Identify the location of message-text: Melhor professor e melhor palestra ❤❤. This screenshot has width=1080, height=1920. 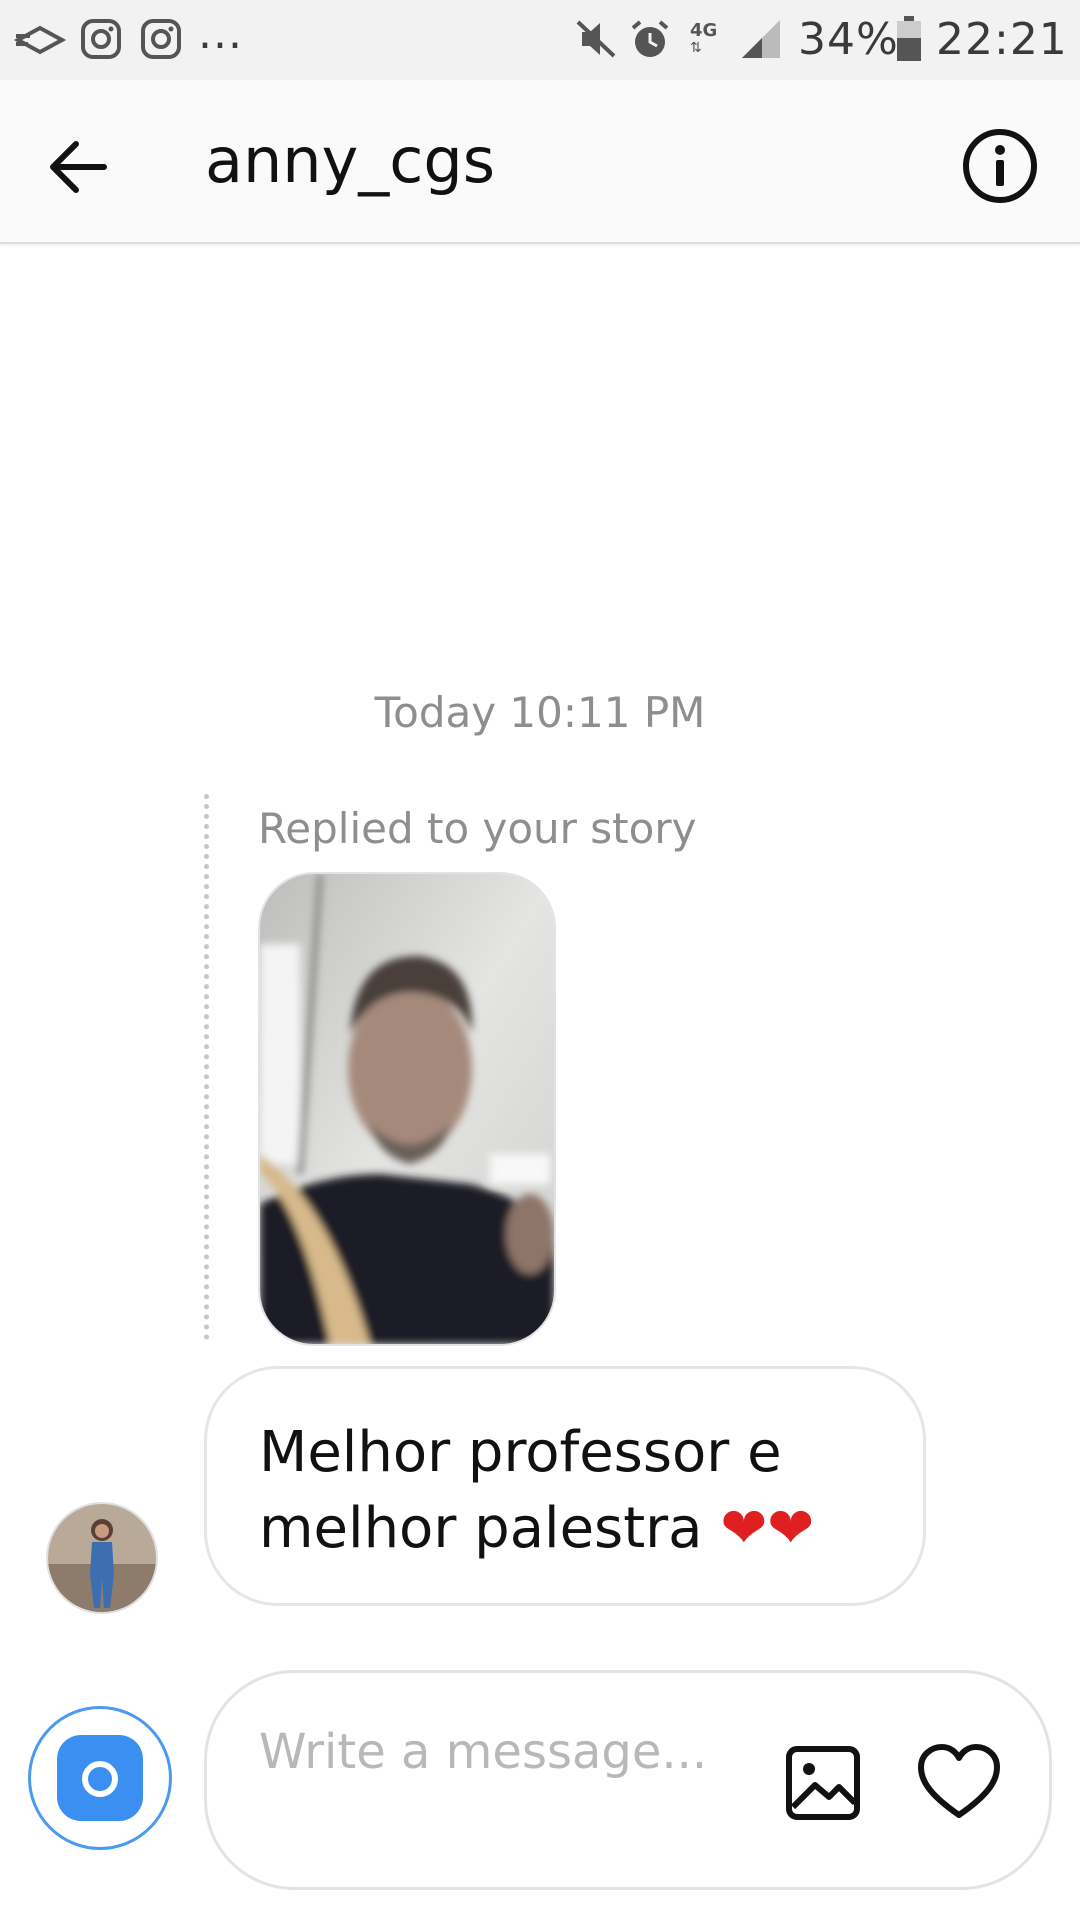
(579, 1491).